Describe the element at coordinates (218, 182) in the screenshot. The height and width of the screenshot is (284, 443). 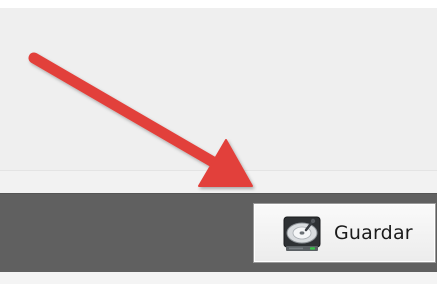
I see `panel-divider` at that location.